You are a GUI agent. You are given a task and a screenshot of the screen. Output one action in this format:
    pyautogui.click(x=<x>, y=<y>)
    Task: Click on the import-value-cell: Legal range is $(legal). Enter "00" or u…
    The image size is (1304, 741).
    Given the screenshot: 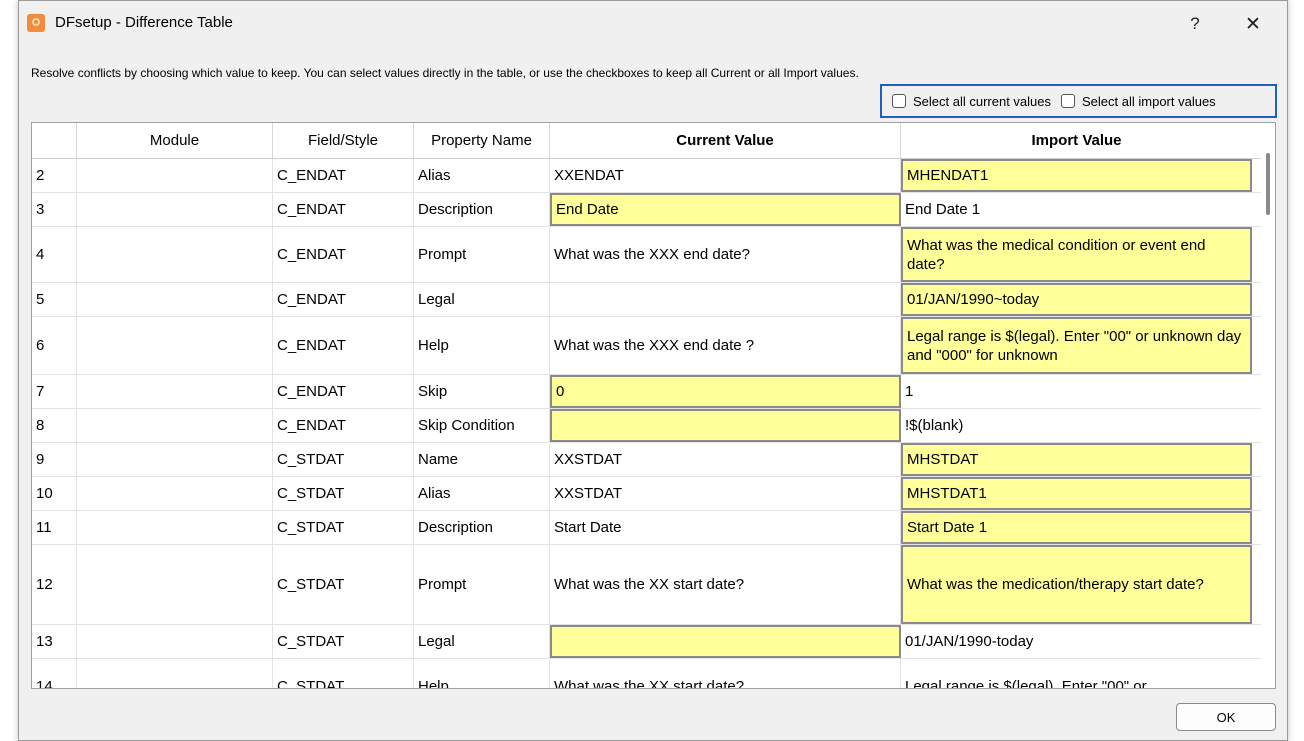 What is the action you would take?
    pyautogui.click(x=1076, y=345)
    